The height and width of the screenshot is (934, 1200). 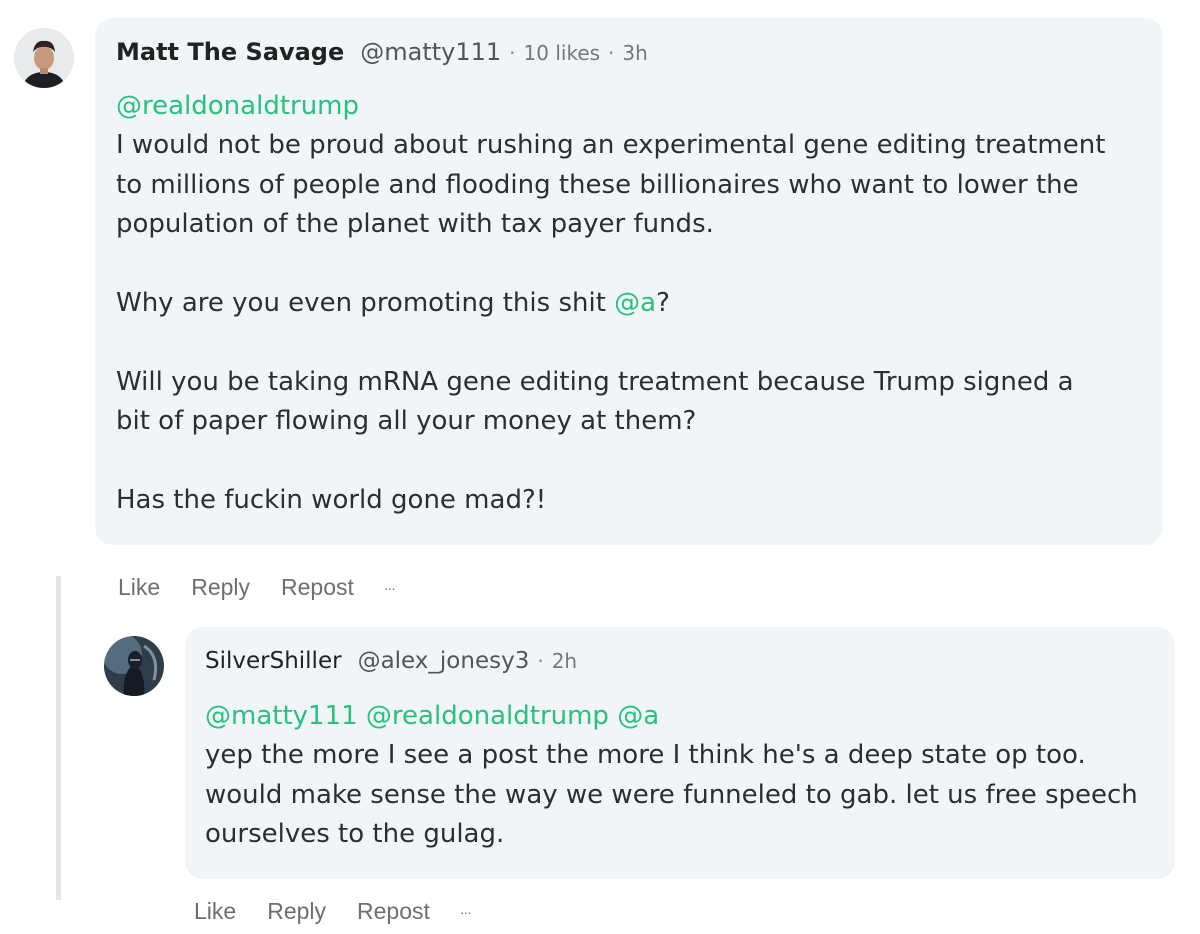 What do you see at coordinates (634, 53) in the screenshot?
I see `timestamp: 3h` at bounding box center [634, 53].